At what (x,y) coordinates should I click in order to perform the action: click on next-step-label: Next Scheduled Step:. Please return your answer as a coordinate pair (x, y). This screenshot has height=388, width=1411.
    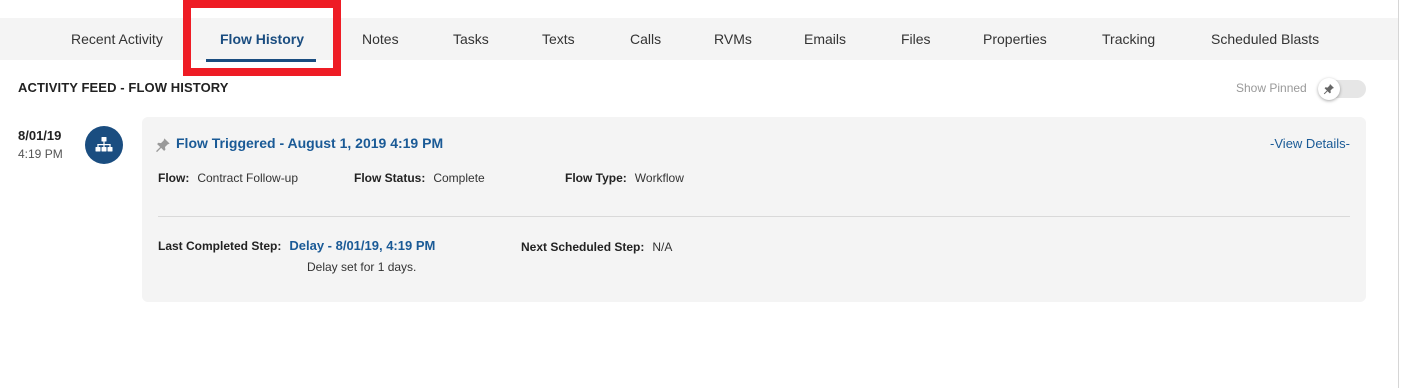
    Looking at the image, I should click on (583, 247).